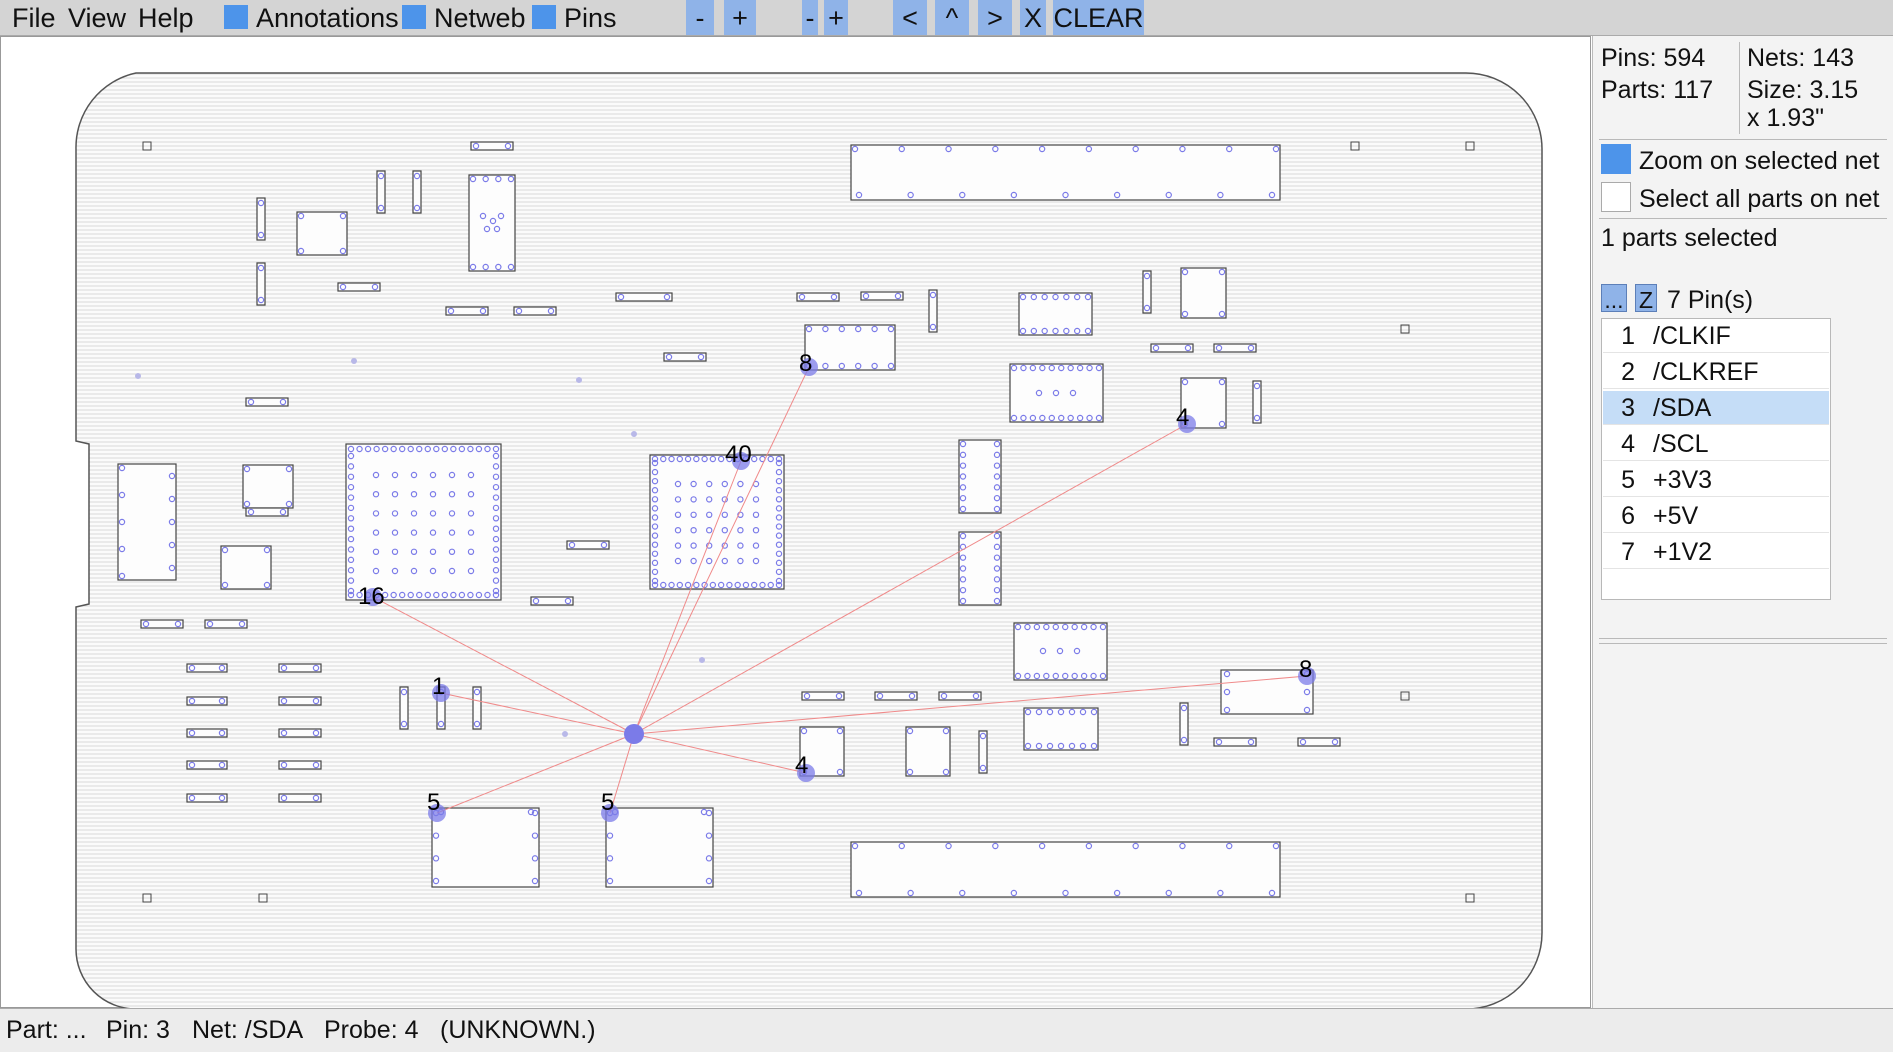 The height and width of the screenshot is (1052, 1893). Describe the element at coordinates (371, 1030) in the screenshot. I see `status-probe: Probe: 4` at that location.